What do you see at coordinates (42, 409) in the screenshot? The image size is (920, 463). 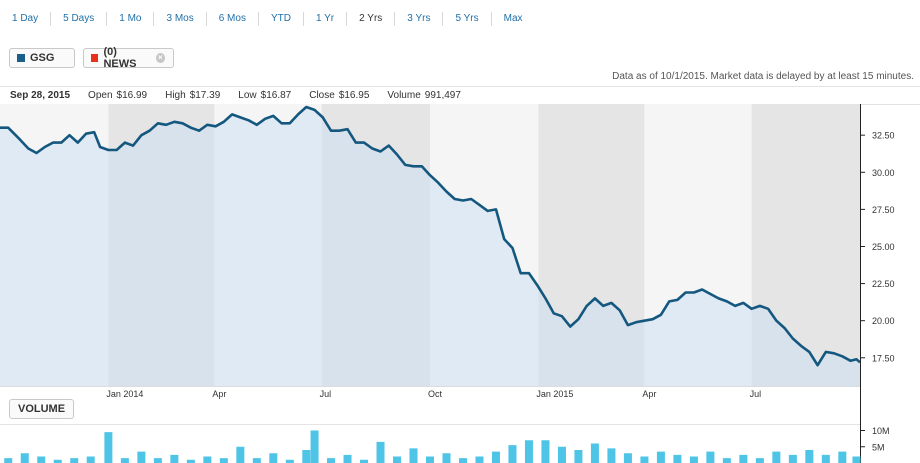 I see `volume-toggle-button: VOLUME` at bounding box center [42, 409].